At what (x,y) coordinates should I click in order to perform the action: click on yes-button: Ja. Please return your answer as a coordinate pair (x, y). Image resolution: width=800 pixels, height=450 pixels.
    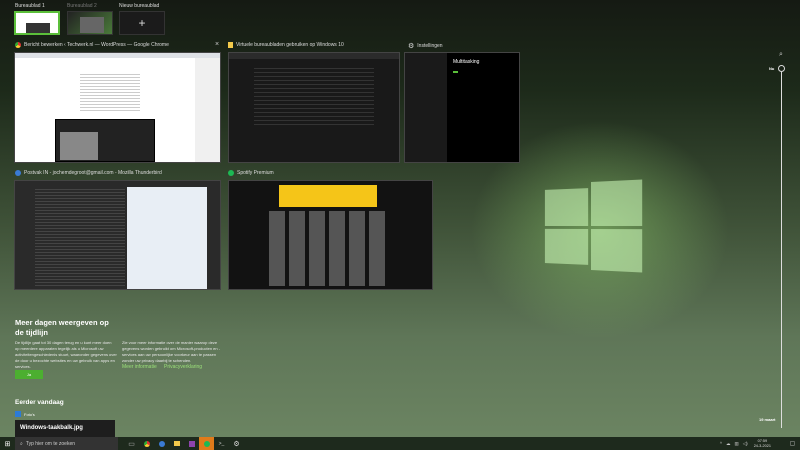
    Looking at the image, I should click on (29, 374).